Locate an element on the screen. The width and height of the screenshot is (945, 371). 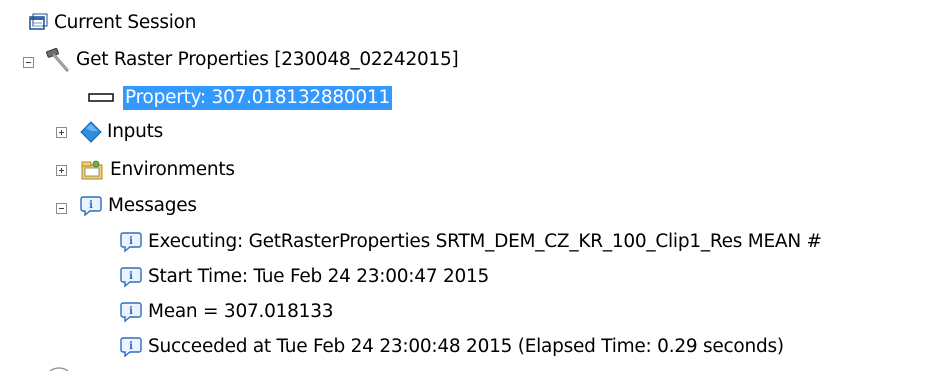
tree-node-label: Get Raster Properties [230048_02242015] is located at coordinates (267, 59).